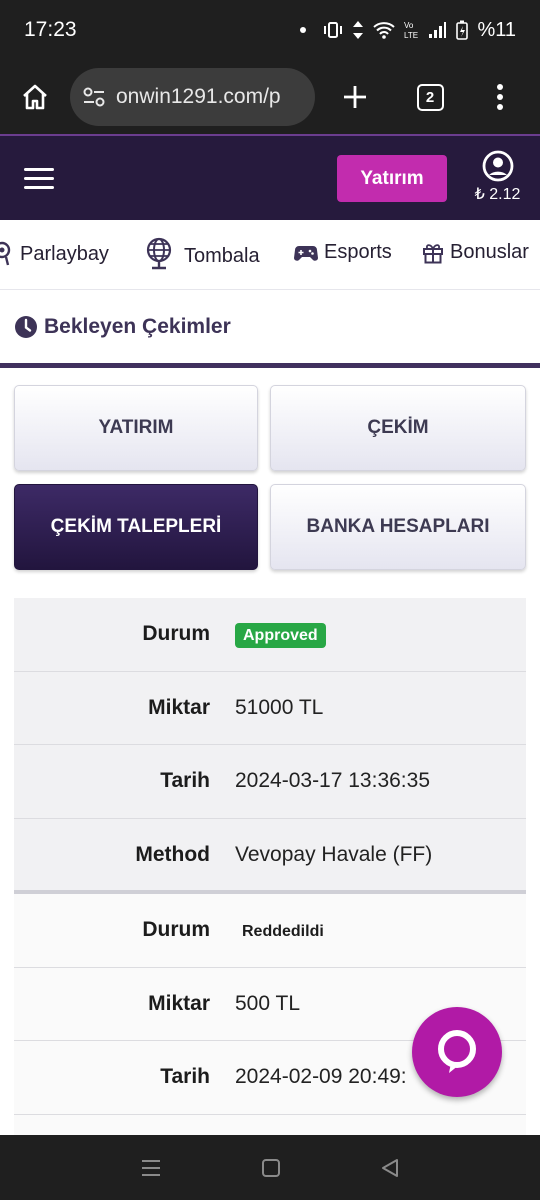  I want to click on url-text: onwin1291.com/p, so click(198, 96).